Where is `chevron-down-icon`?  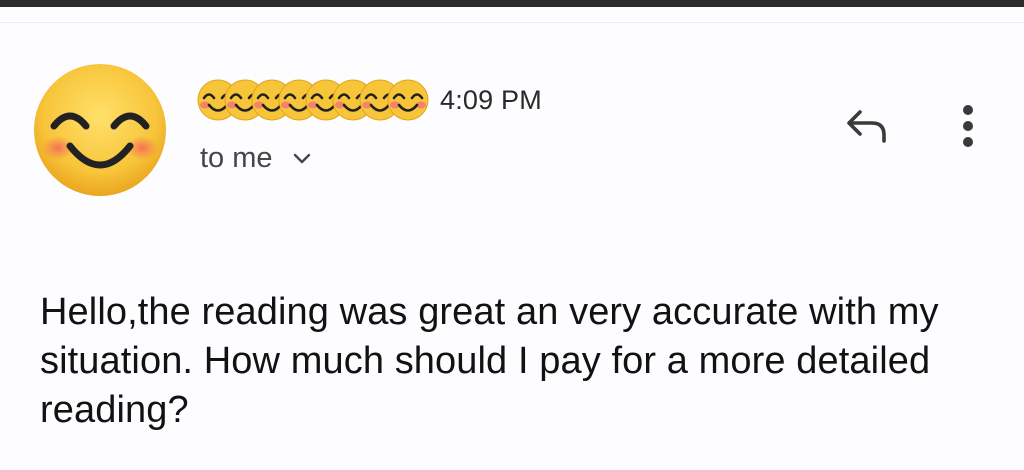
chevron-down-icon is located at coordinates (302, 159).